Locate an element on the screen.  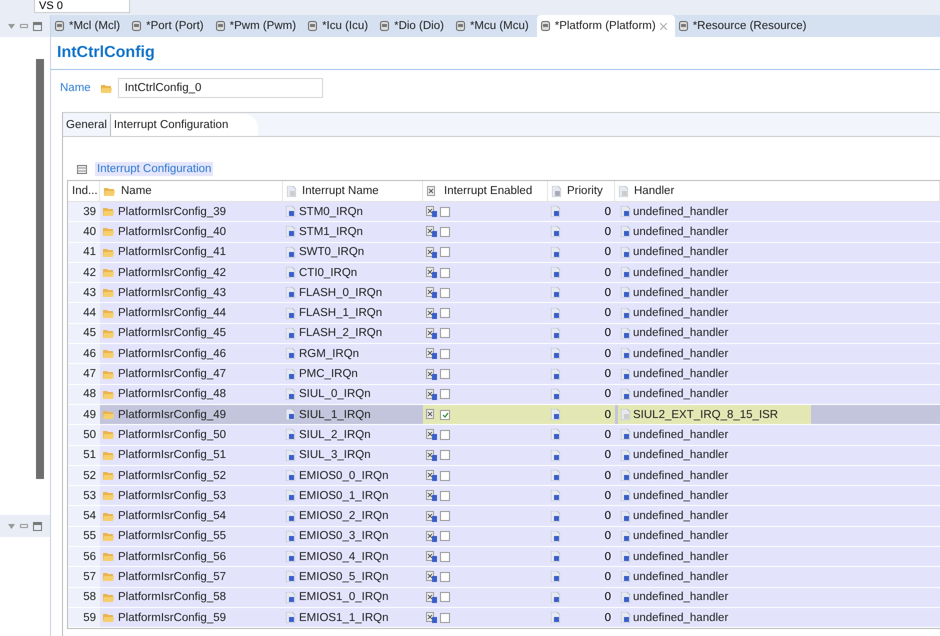
table-row: 50 PlatformIsrConfig_50 SIUL_2_IRQn 0 undefined_handler is located at coordinates (504, 435).